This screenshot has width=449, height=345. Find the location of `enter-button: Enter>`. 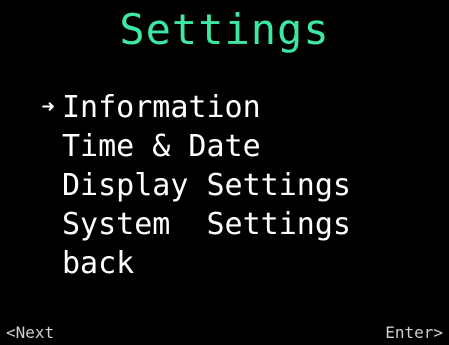

enter-button: Enter> is located at coordinates (414, 333).